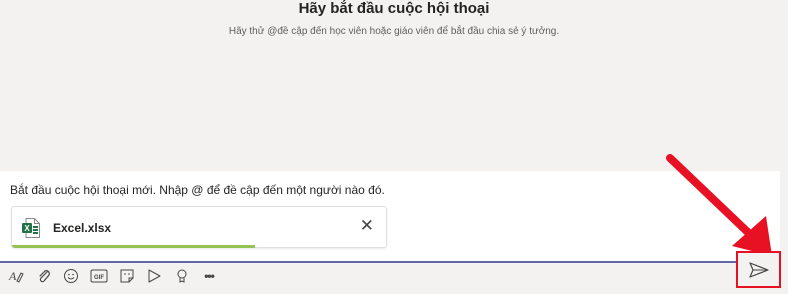 The width and height of the screenshot is (788, 294). Describe the element at coordinates (182, 276) in the screenshot. I see `praise-icon` at that location.